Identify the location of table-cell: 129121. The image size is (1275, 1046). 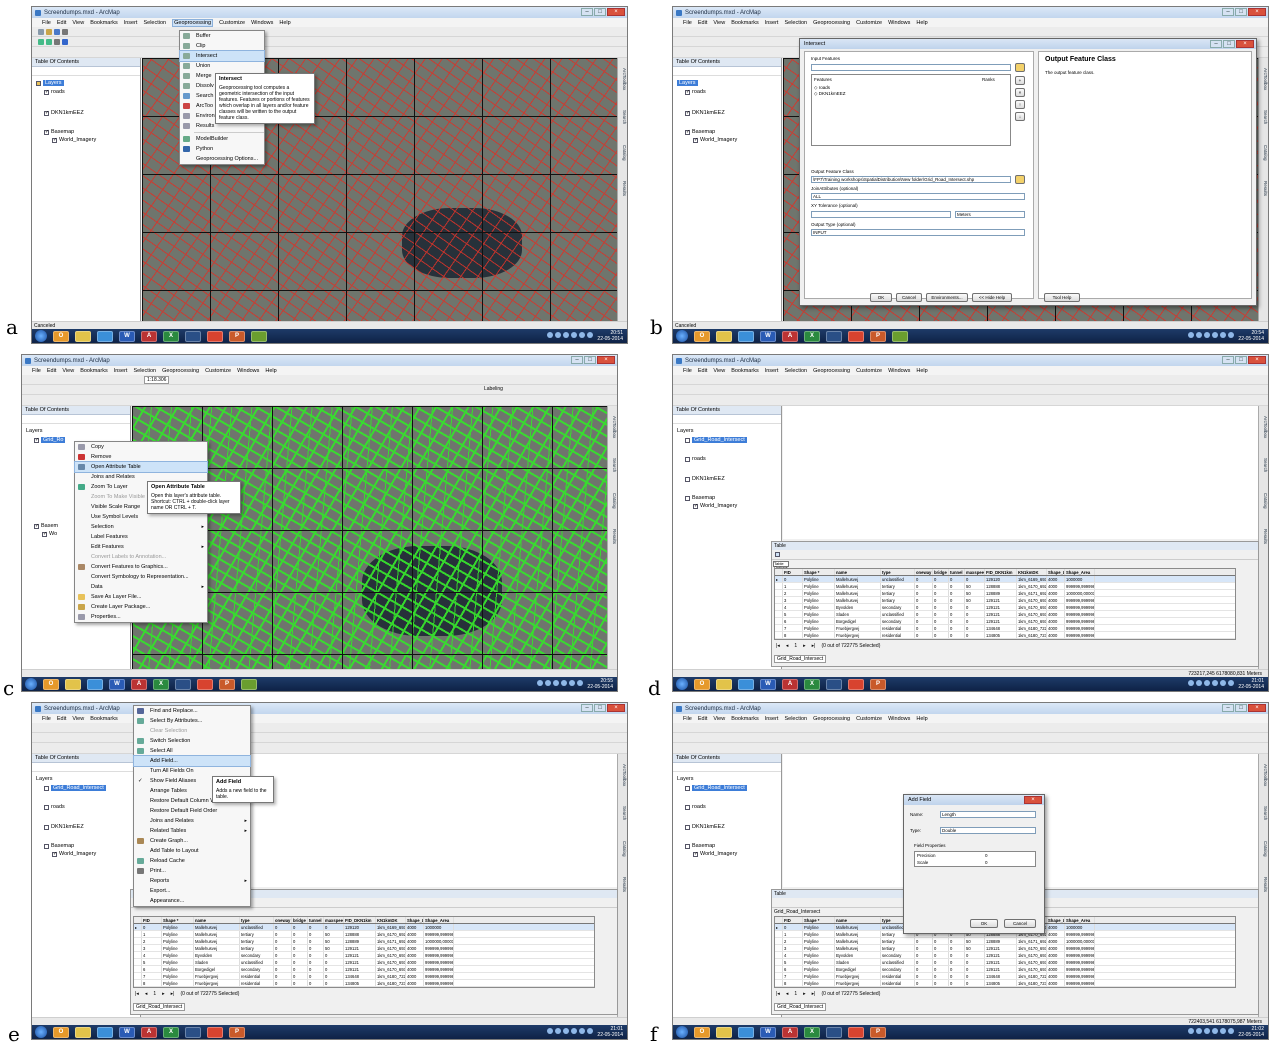
(1001, 621).